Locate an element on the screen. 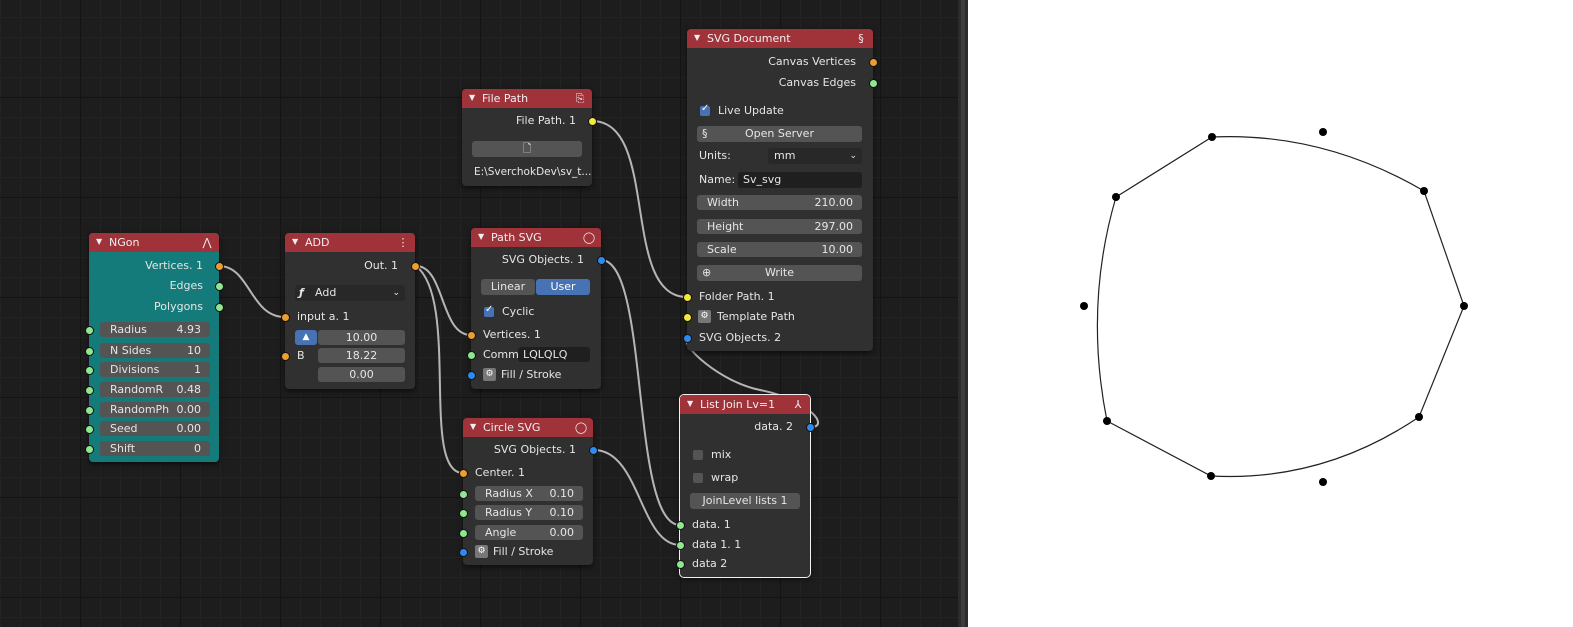 The width and height of the screenshot is (1573, 627). radius-x-field: Radius X 0.10 is located at coordinates (529, 493).